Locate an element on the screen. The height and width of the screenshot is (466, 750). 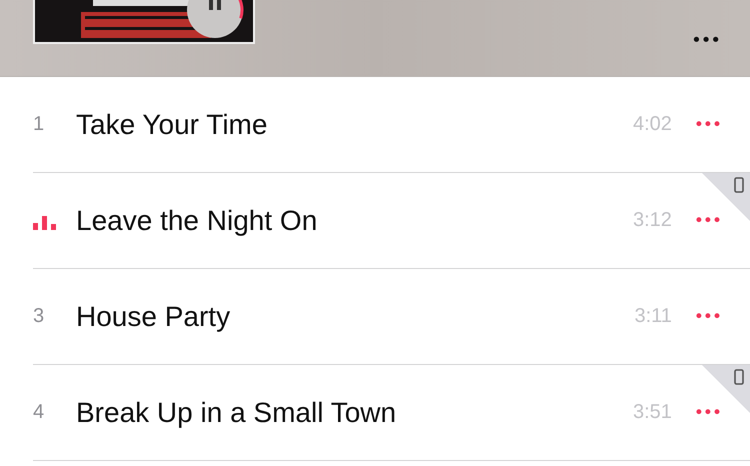
track-title: Break Up in a Small Town is located at coordinates (354, 412).